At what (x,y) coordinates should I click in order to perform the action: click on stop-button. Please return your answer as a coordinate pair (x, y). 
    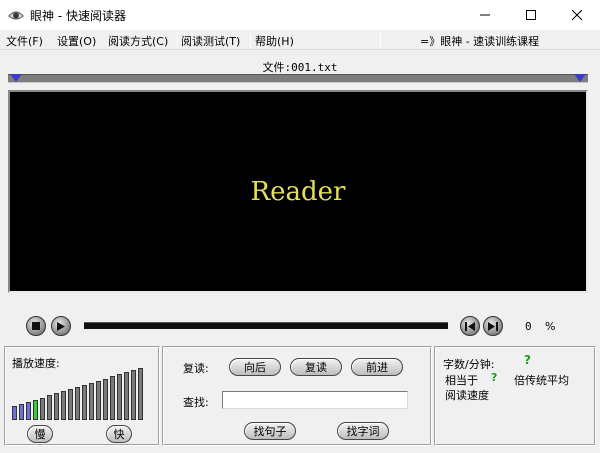
    Looking at the image, I should click on (36, 326).